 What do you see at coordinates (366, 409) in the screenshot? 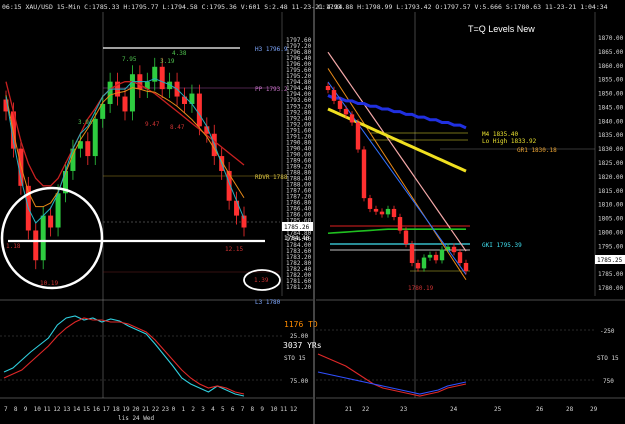
I see `right-x-tick: 22` at bounding box center [366, 409].